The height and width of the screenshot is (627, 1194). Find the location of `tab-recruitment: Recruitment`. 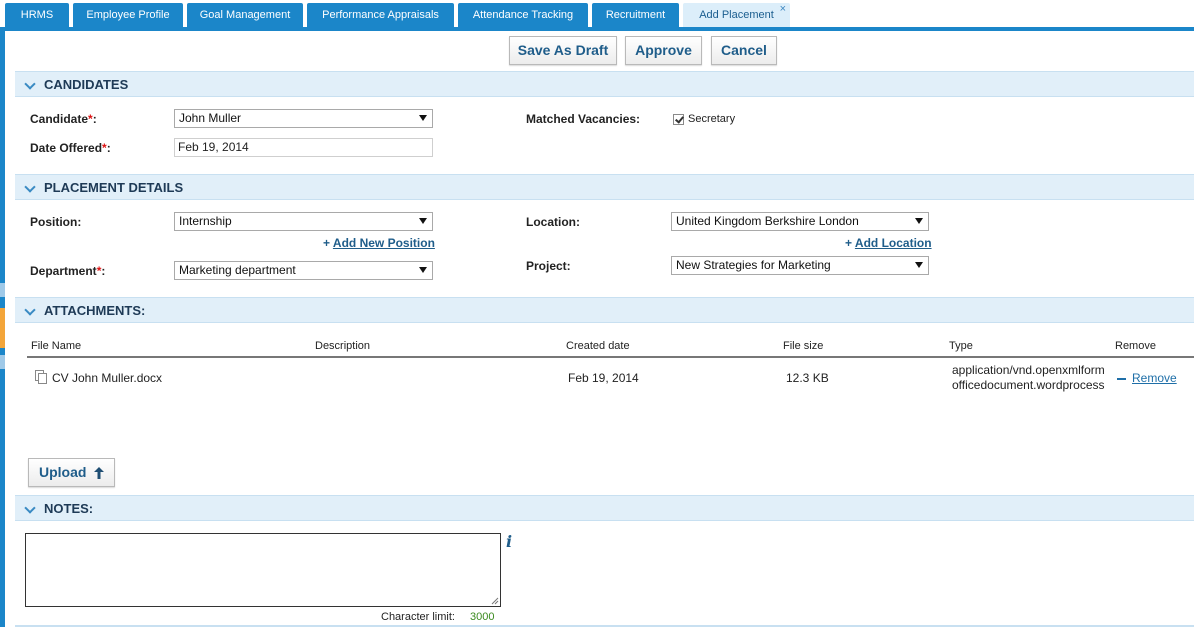

tab-recruitment: Recruitment is located at coordinates (635, 15).